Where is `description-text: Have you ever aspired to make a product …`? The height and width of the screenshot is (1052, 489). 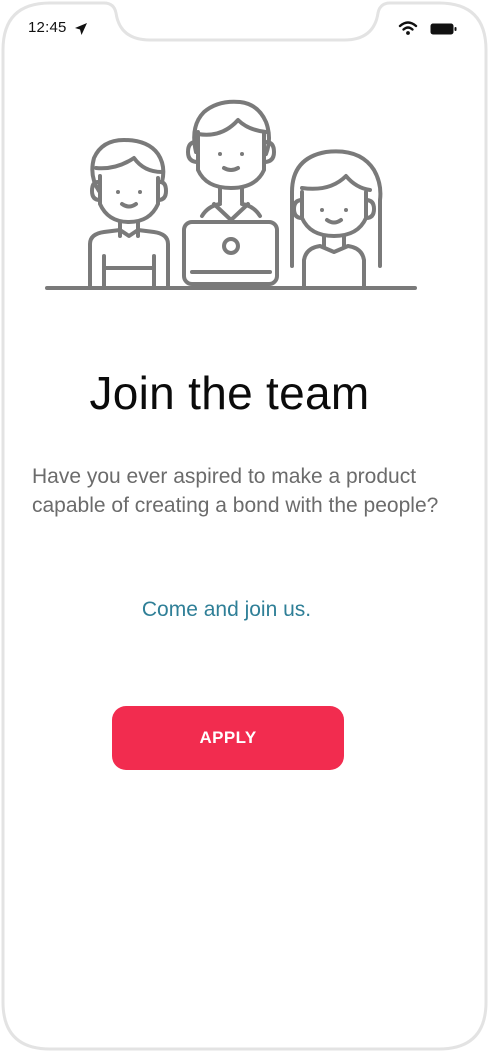 description-text: Have you ever aspired to make a product … is located at coordinates (235, 491).